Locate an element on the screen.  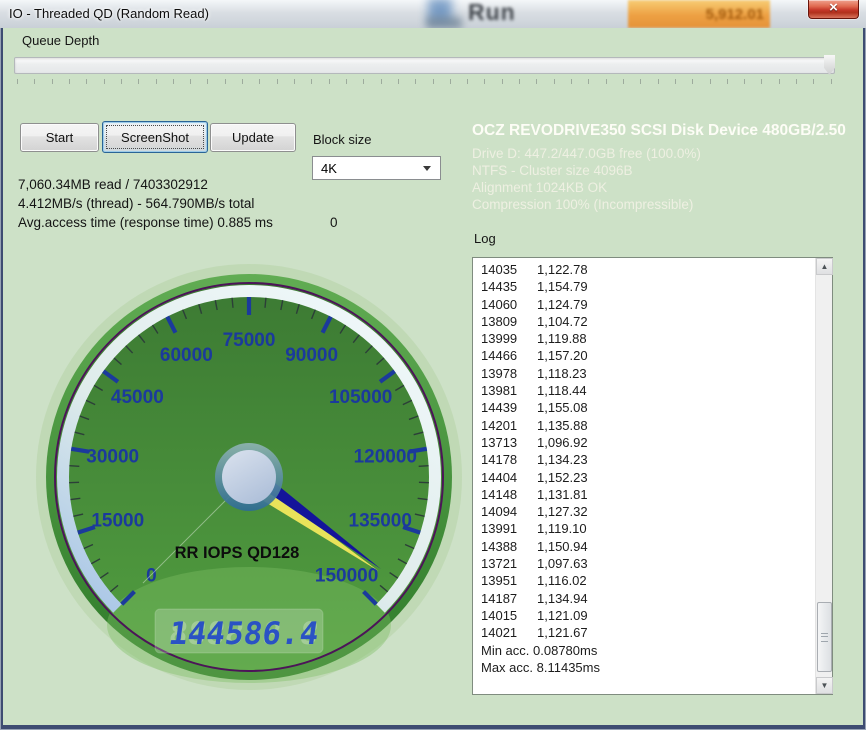
svg-text: 15000 is located at coordinates (117, 521).